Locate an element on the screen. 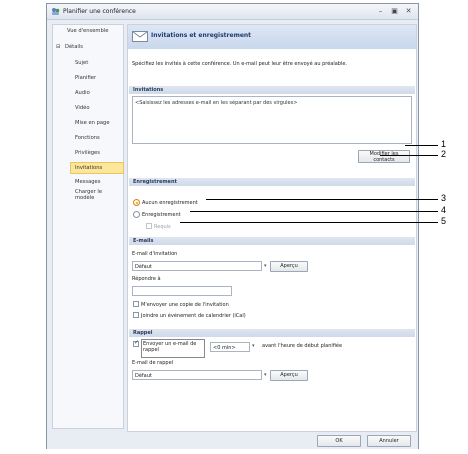 The image size is (468, 454). nav-item-video: Vidéo is located at coordinates (82, 108).